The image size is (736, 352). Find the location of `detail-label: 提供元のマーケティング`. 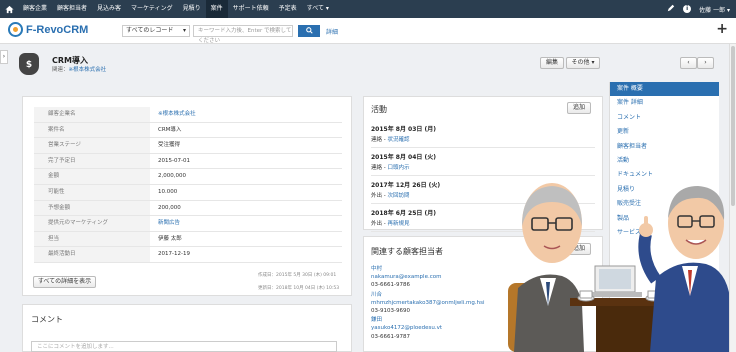

detail-label: 提供元のマーケティング is located at coordinates (92, 223).